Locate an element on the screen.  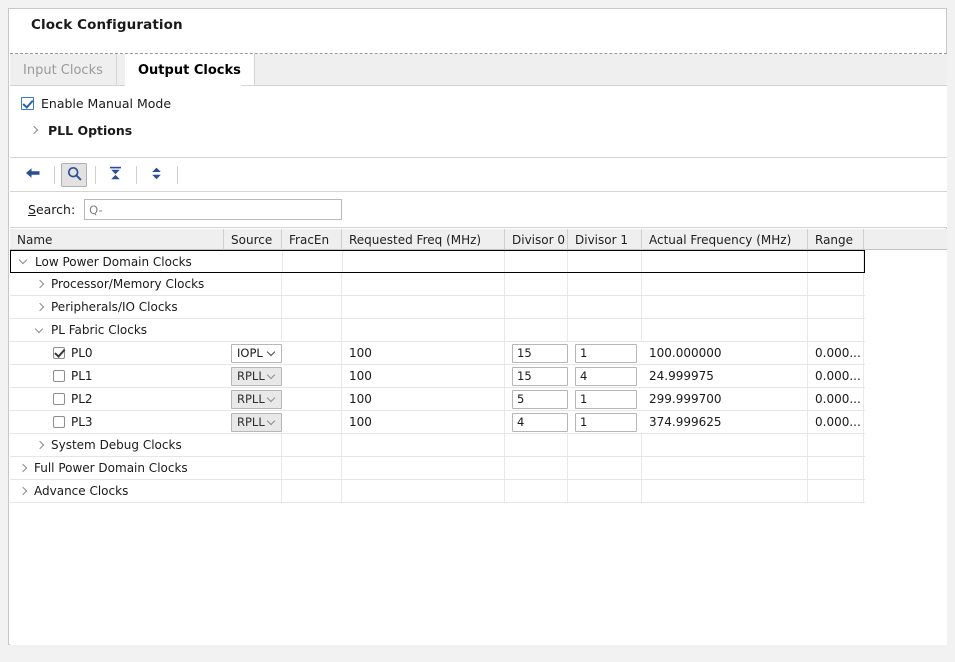
expand-all-button is located at coordinates (156, 175).